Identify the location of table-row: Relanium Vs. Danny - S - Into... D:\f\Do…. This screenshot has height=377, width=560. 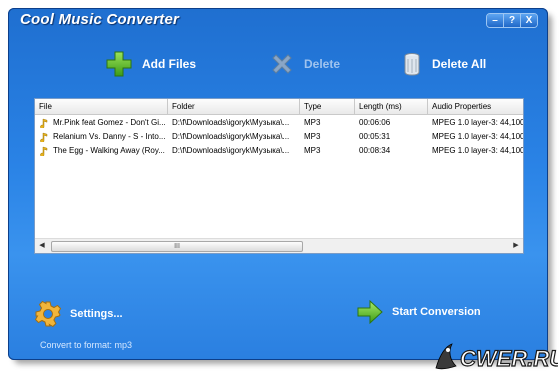
(279, 137).